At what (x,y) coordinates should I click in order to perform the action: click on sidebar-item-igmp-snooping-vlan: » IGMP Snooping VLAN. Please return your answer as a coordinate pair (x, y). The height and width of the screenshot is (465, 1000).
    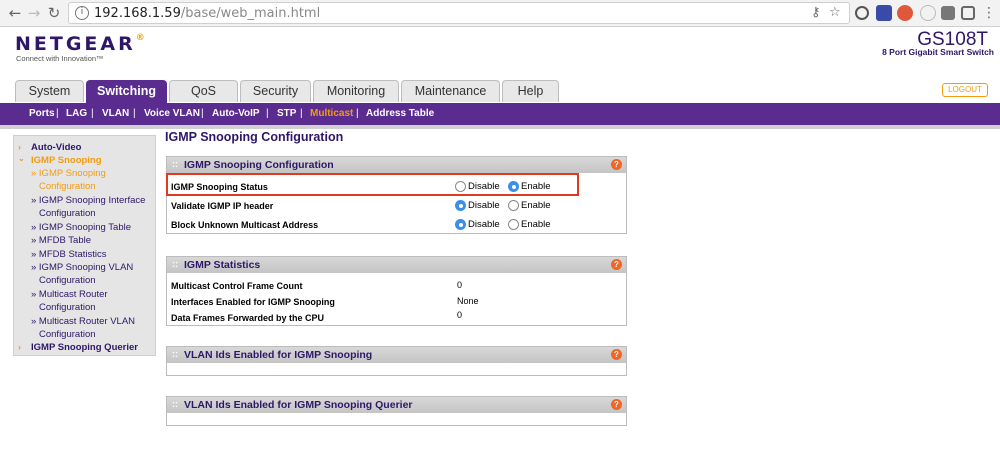
    Looking at the image, I should click on (82, 267).